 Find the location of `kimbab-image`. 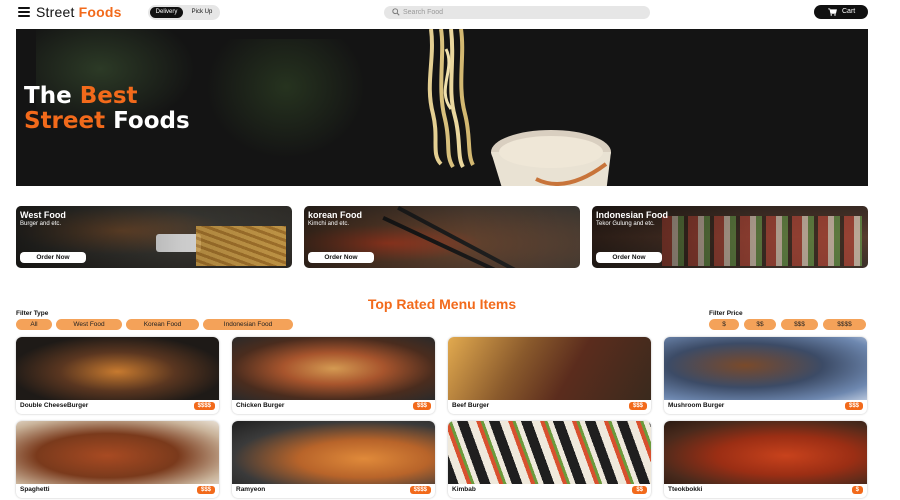

kimbab-image is located at coordinates (549, 452).